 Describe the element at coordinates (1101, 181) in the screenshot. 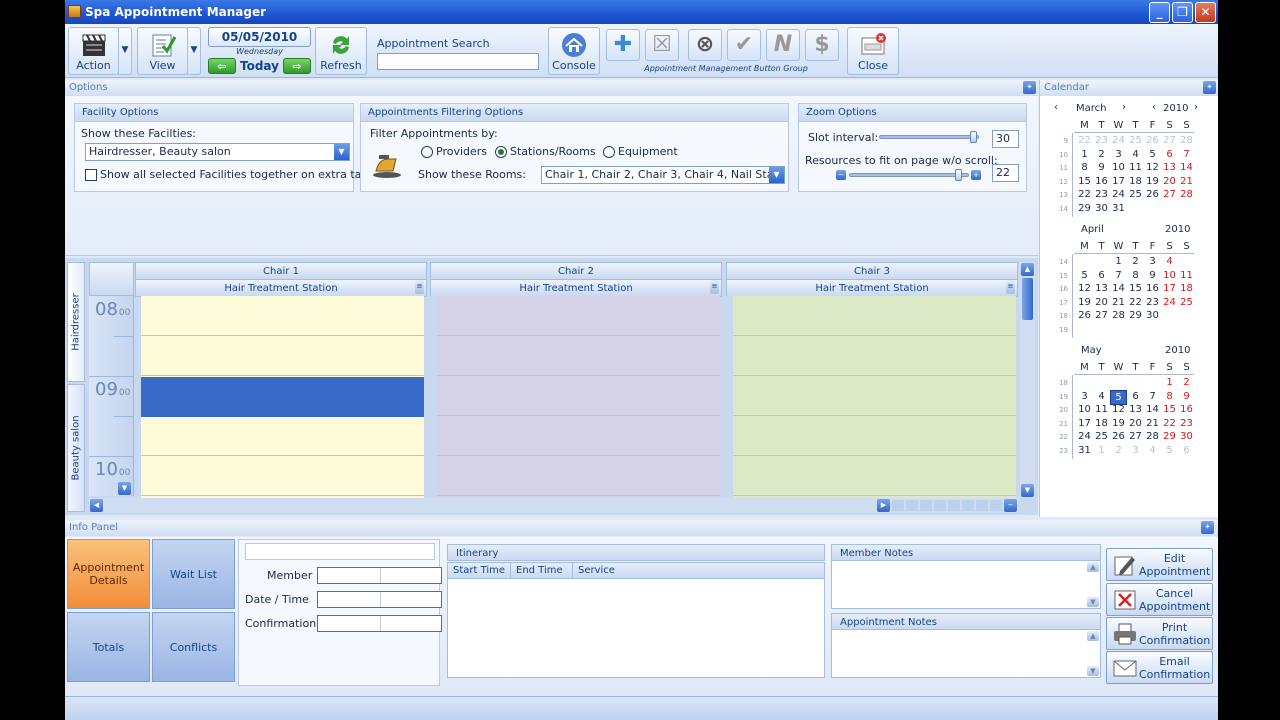

I see `calendar-day: 16` at that location.